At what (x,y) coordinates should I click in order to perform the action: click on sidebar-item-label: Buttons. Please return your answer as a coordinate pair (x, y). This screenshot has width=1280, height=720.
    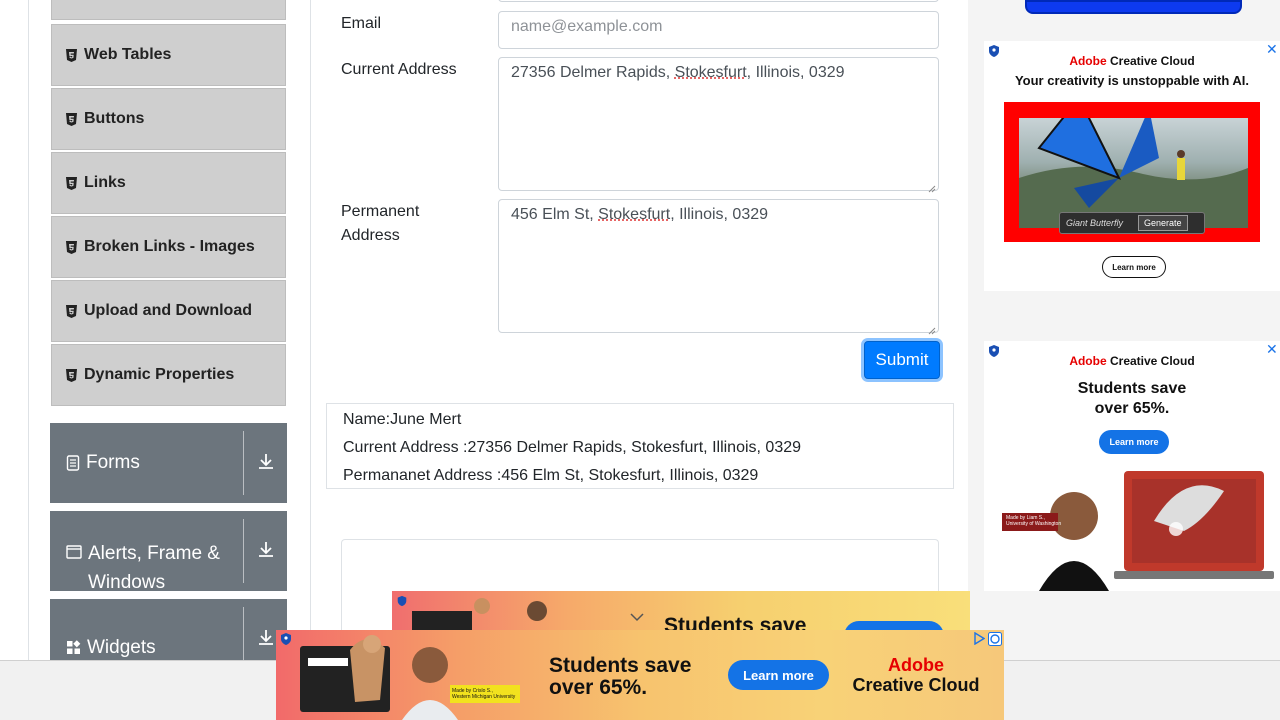
    Looking at the image, I should click on (114, 118).